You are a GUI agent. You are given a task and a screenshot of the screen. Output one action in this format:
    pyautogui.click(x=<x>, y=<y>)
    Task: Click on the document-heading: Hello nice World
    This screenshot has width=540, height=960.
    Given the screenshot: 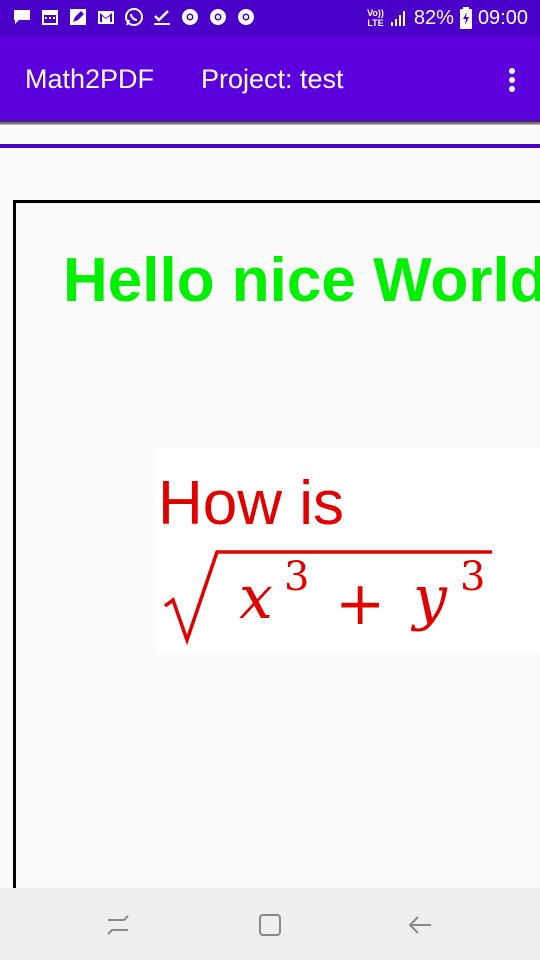 What is the action you would take?
    pyautogui.click(x=301, y=280)
    